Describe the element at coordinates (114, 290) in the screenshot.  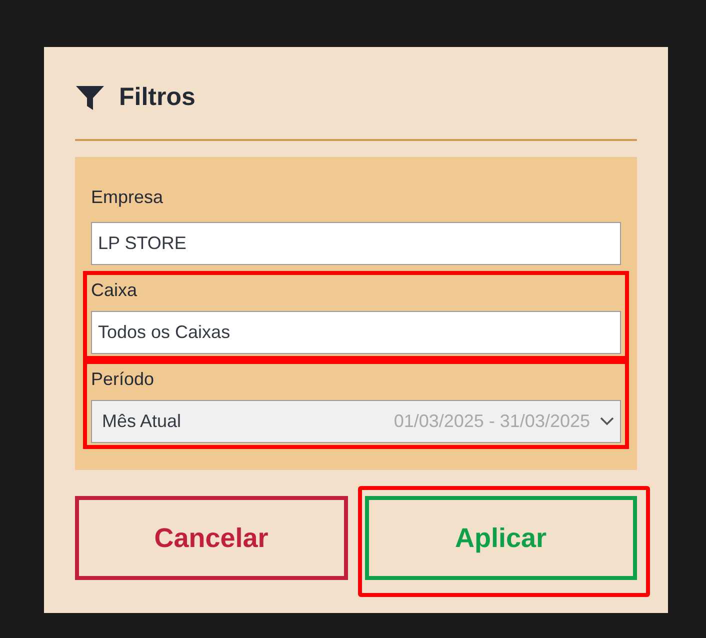
I see `field-label: Caixa` at that location.